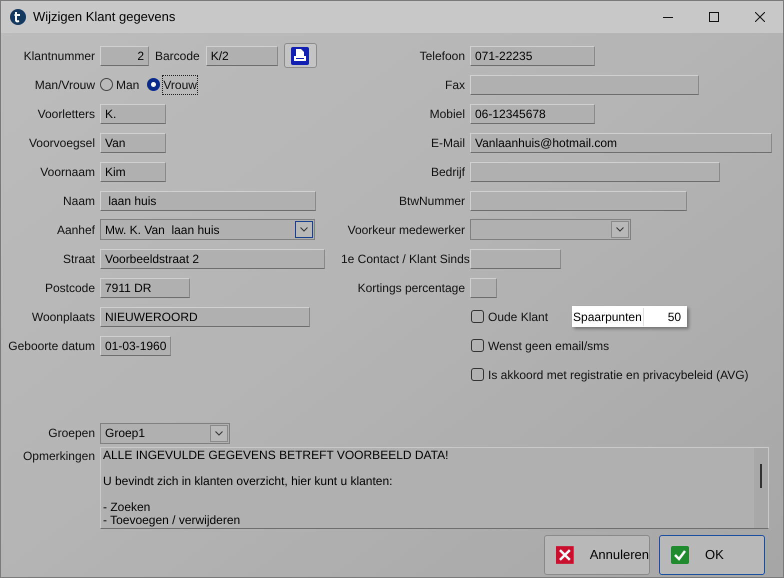  What do you see at coordinates (565, 555) in the screenshot?
I see `cancel-x-icon` at bounding box center [565, 555].